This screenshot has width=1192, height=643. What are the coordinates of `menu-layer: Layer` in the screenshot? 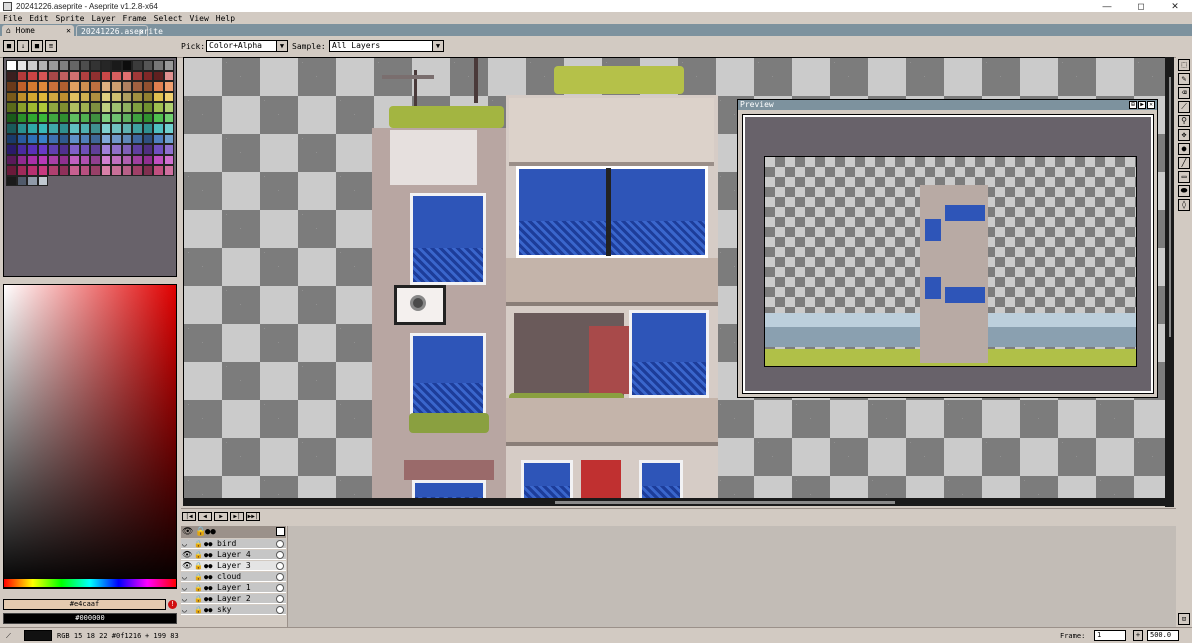 It's located at (103, 18).